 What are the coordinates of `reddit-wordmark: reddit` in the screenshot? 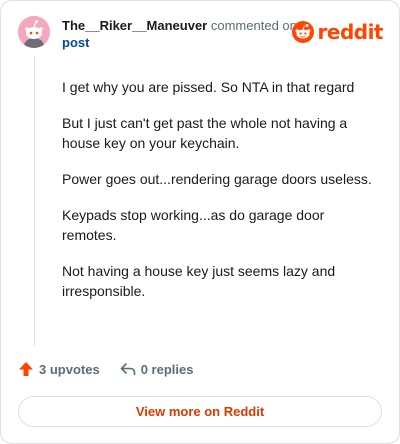 It's located at (350, 32).